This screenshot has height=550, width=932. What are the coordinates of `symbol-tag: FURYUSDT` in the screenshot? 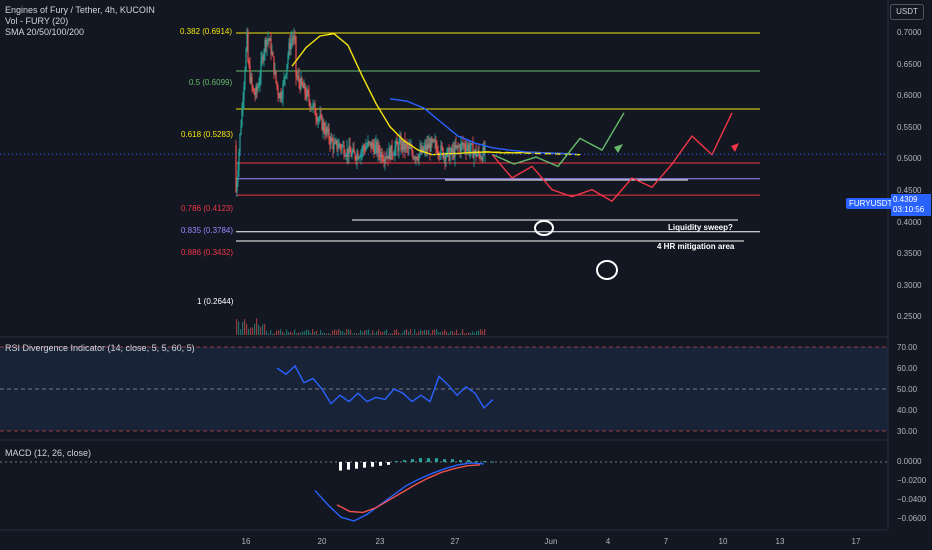 It's located at (871, 203).